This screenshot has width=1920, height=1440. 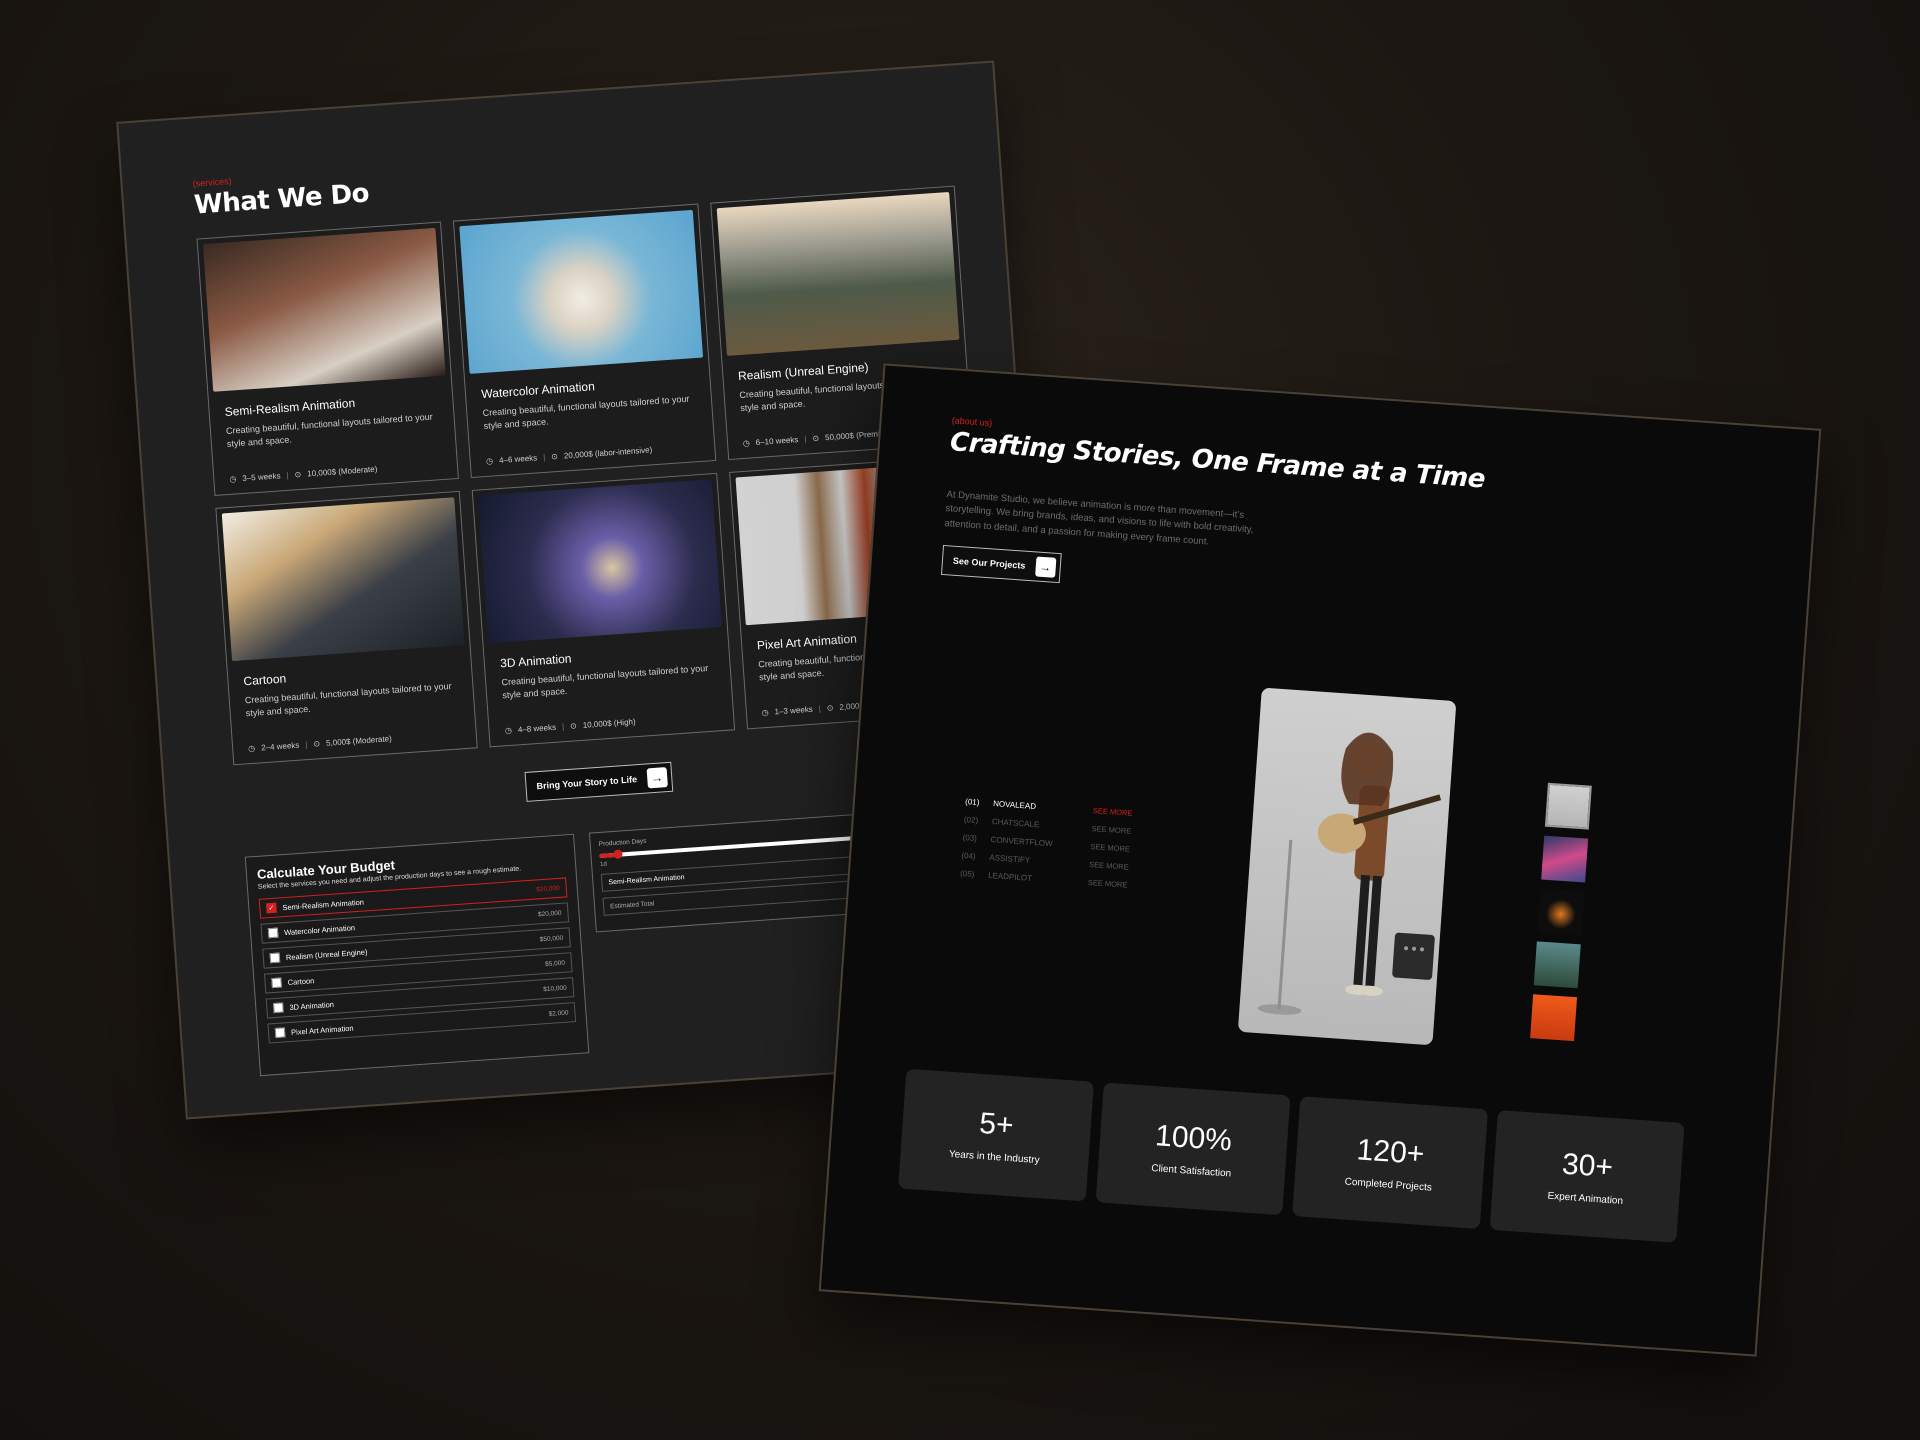 I want to click on card-meta: 4–6 weeks | 20,000$ (labor-intensive), so click(x=569, y=455).